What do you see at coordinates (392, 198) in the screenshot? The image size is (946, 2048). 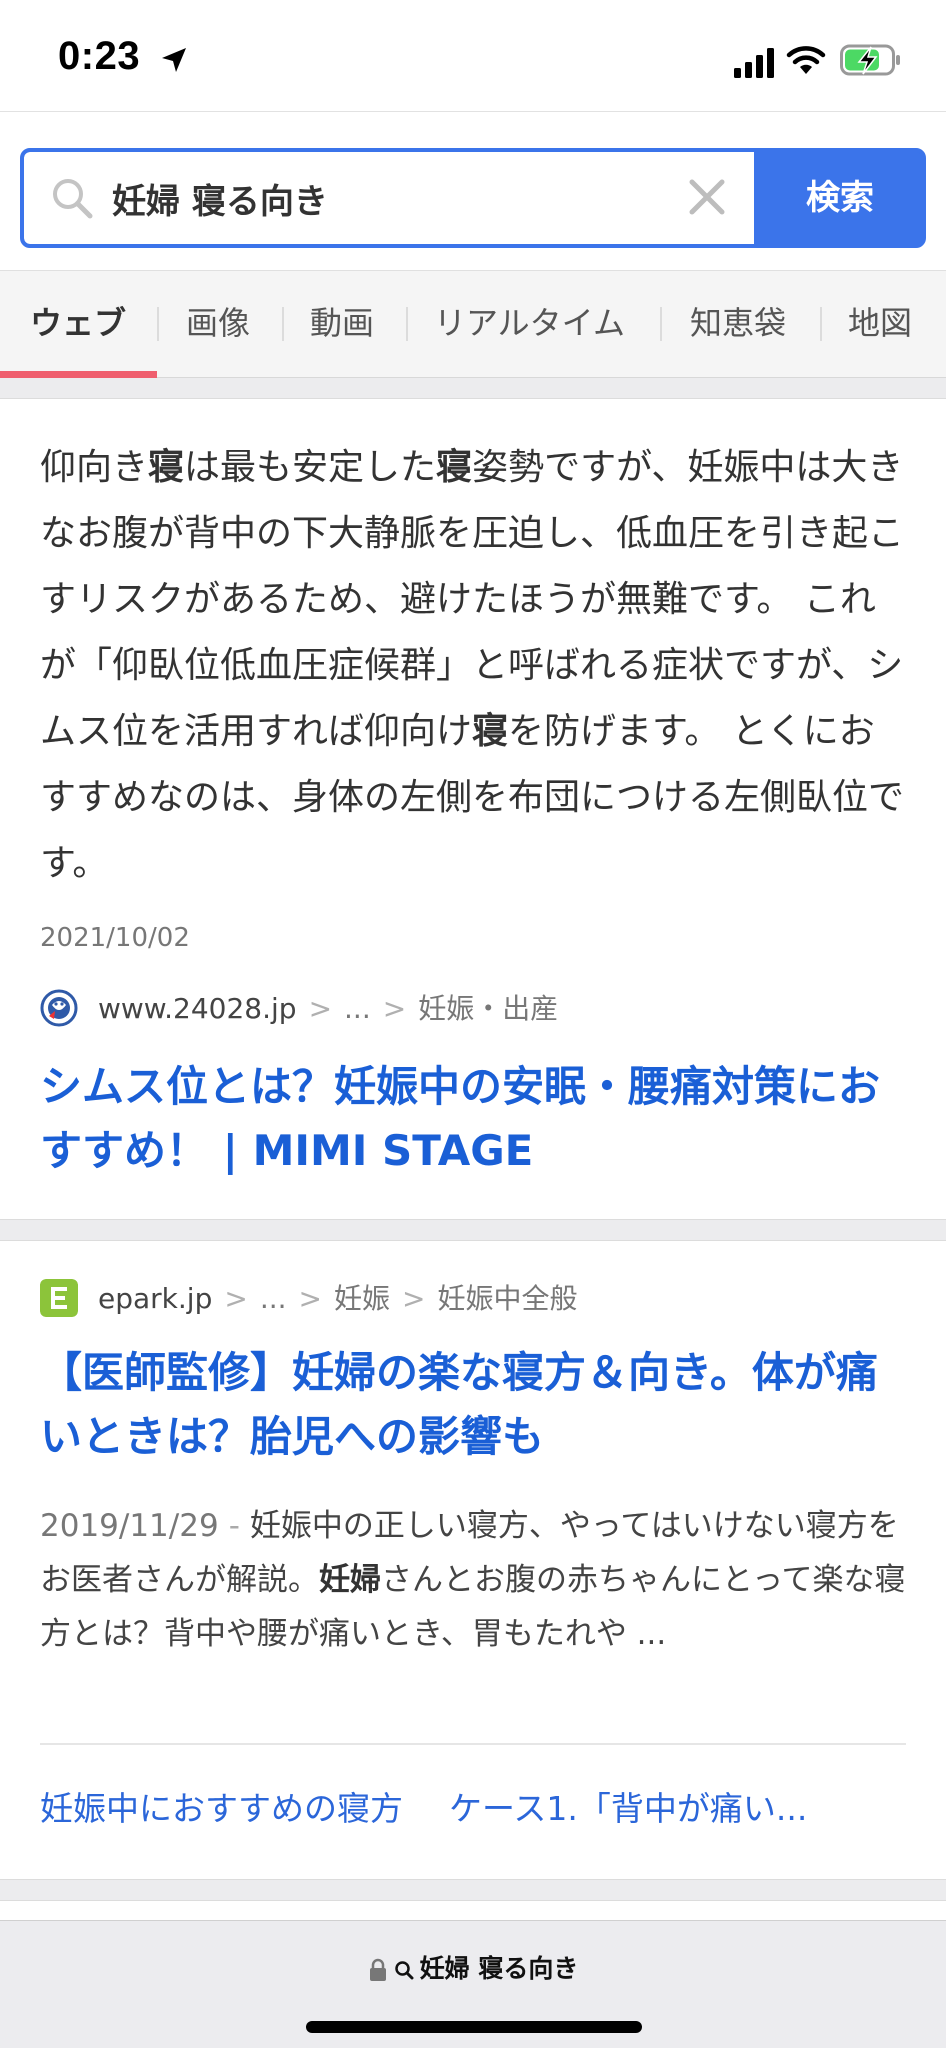 I see `search-input` at bounding box center [392, 198].